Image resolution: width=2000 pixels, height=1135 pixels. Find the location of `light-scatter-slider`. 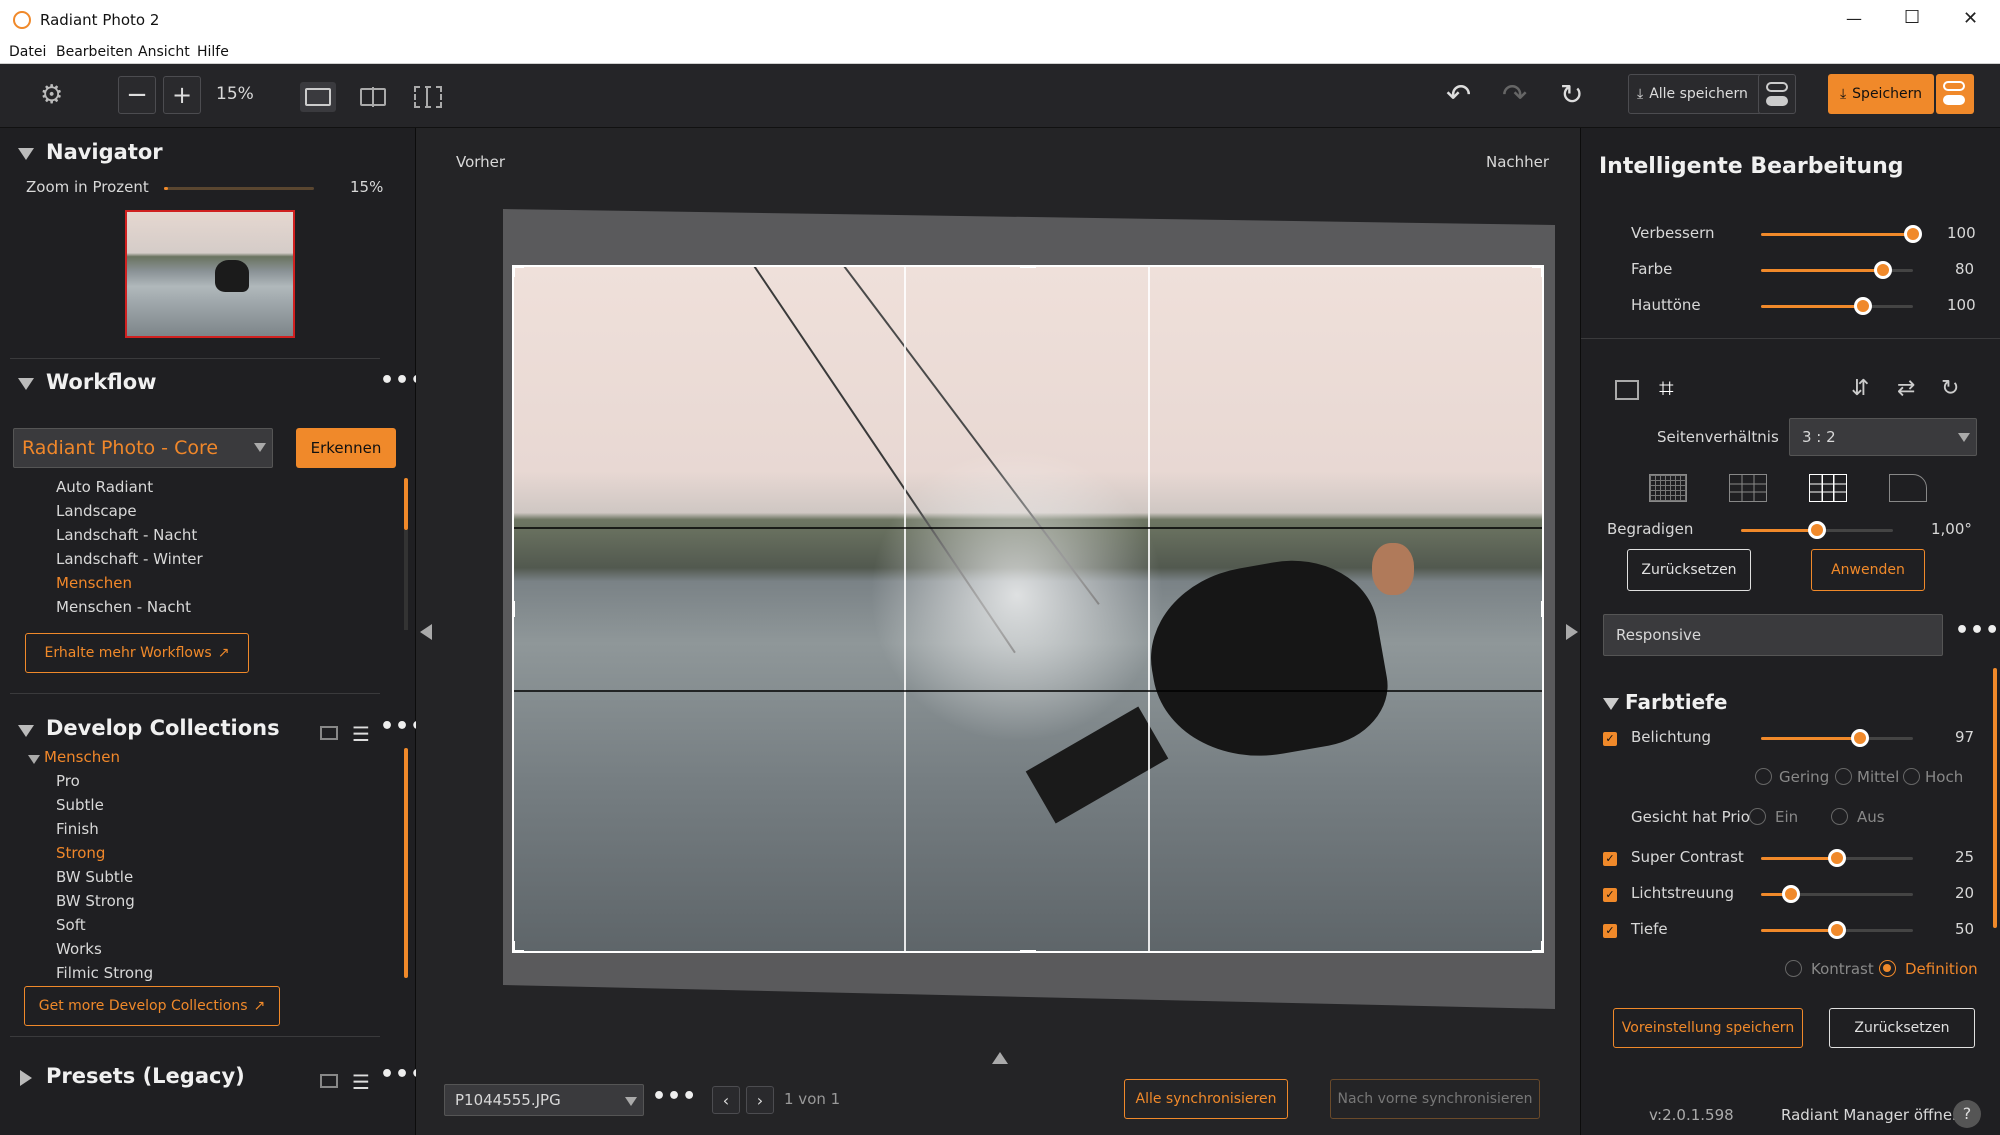

light-scatter-slider is located at coordinates (1837, 894).